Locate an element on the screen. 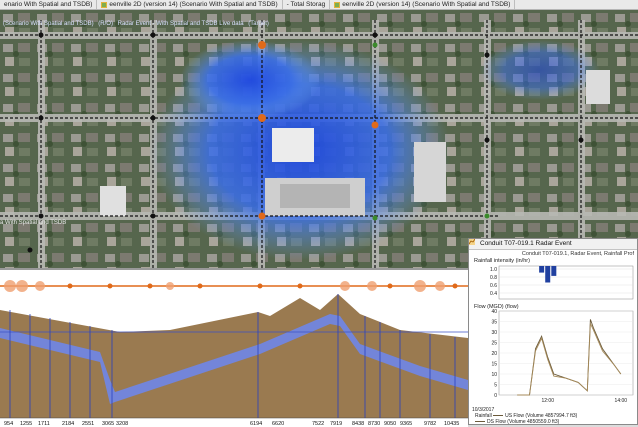 Image resolution: width=638 pixels, height=427 pixels. chainage-label: 954 is located at coordinates (8, 424).